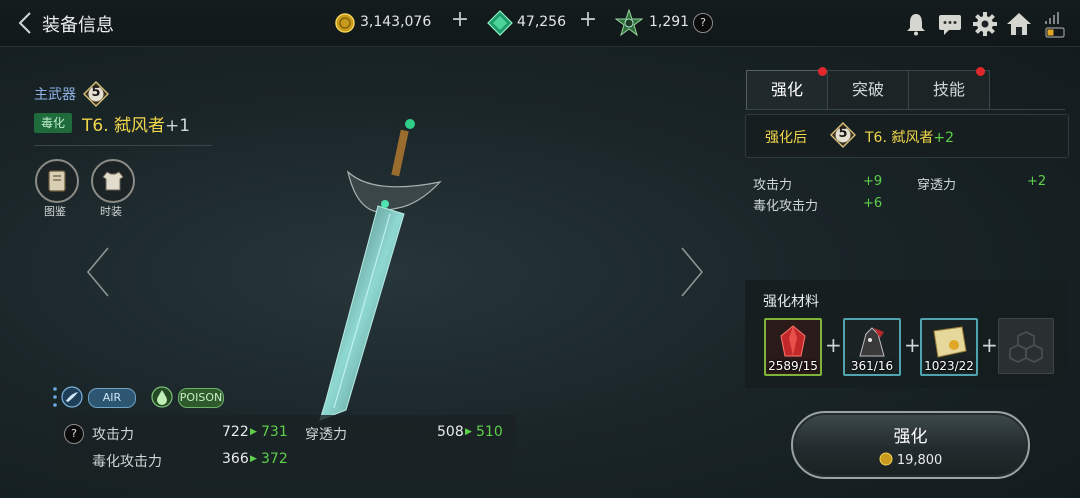  Describe the element at coordinates (910, 437) in the screenshot. I see `enhance-button-label: 强化` at that location.